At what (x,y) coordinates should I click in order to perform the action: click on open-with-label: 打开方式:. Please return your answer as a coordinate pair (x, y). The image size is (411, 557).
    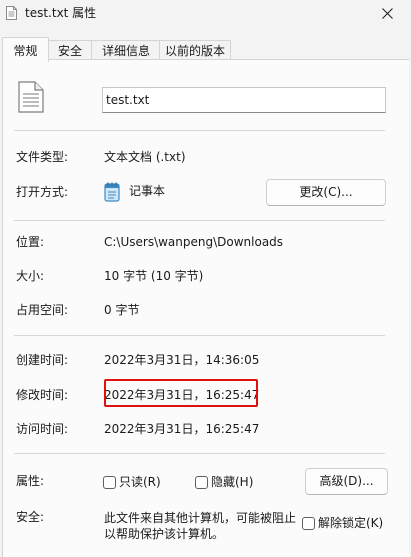
    Looking at the image, I should click on (42, 192).